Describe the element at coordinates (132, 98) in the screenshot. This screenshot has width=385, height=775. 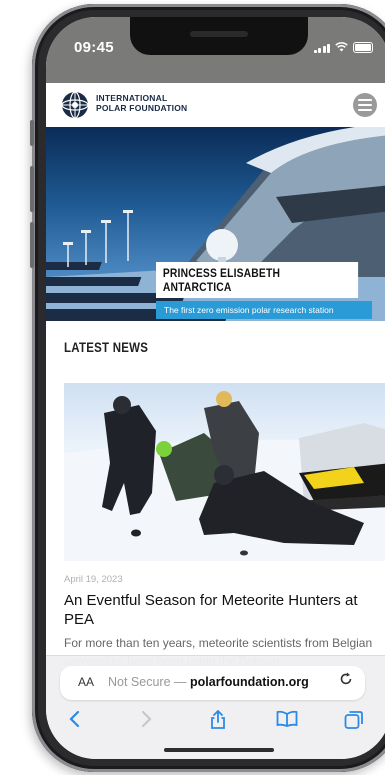
I see `site-name-line1: INTERNATIONAL` at that location.